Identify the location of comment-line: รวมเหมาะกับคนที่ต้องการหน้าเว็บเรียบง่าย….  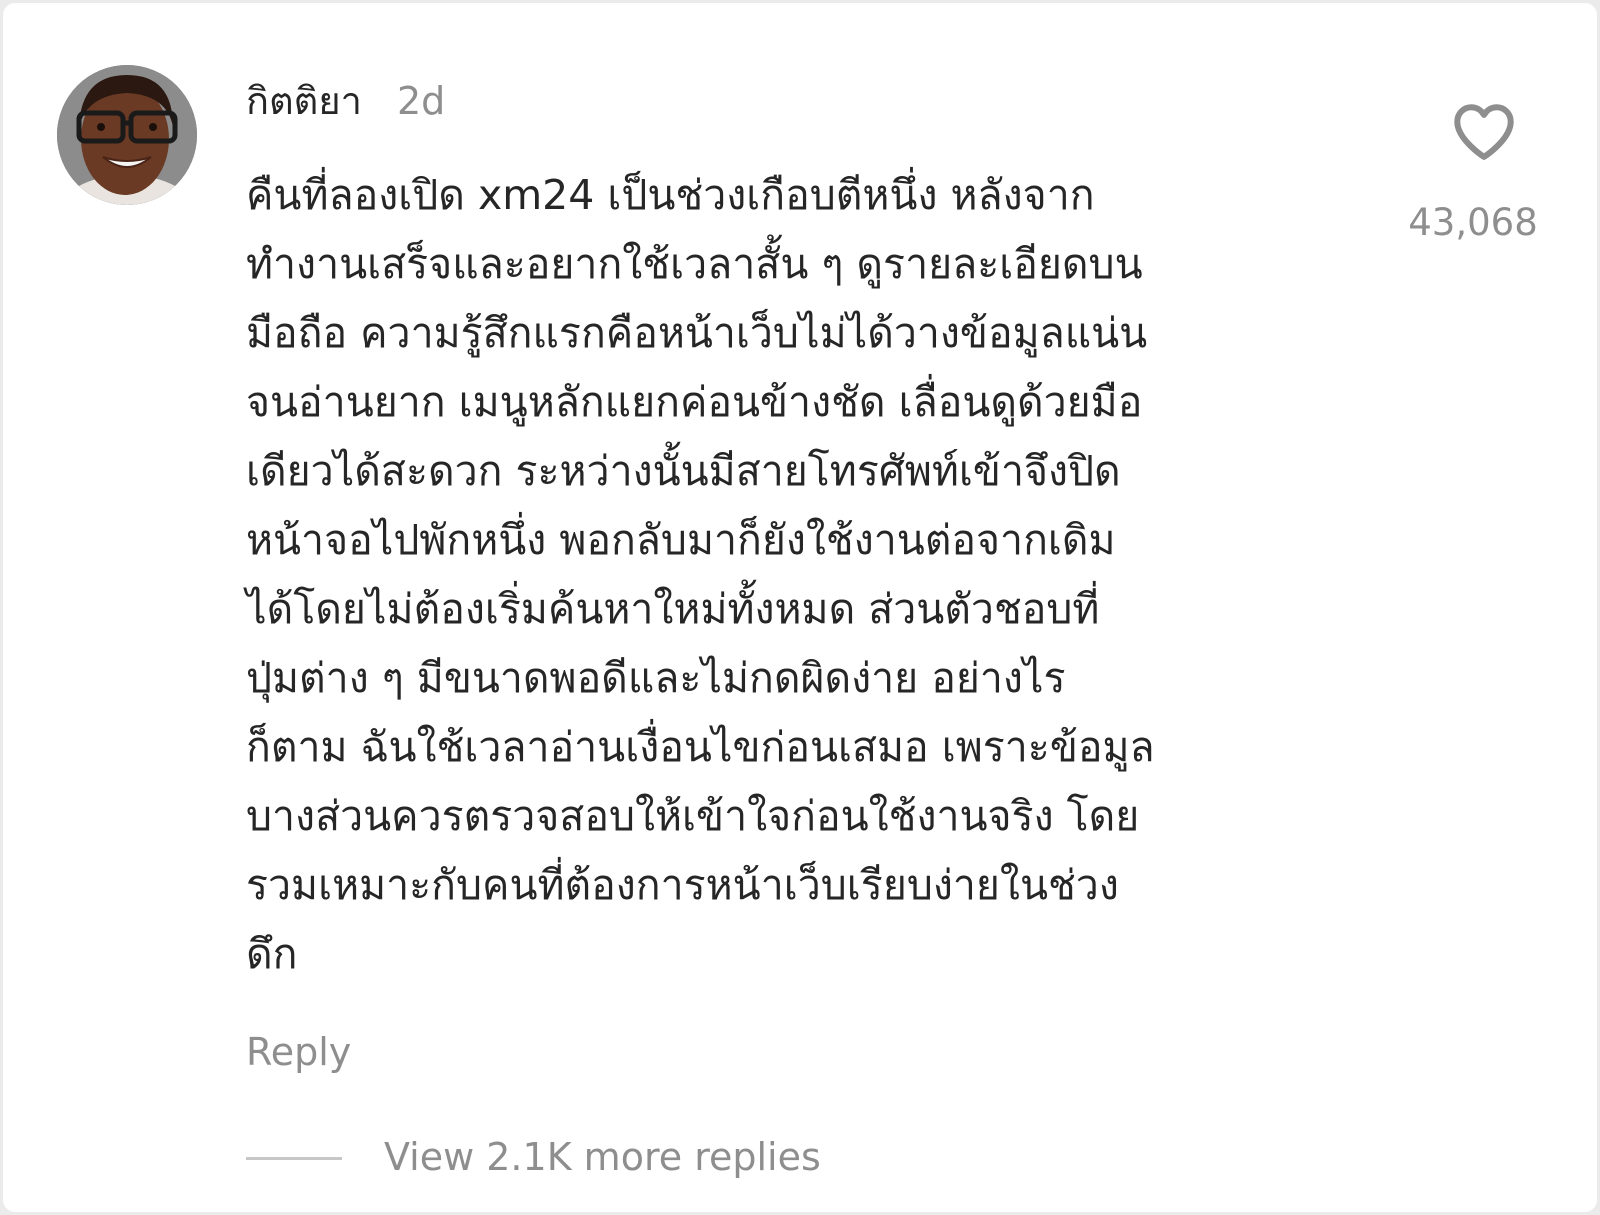
(796, 885).